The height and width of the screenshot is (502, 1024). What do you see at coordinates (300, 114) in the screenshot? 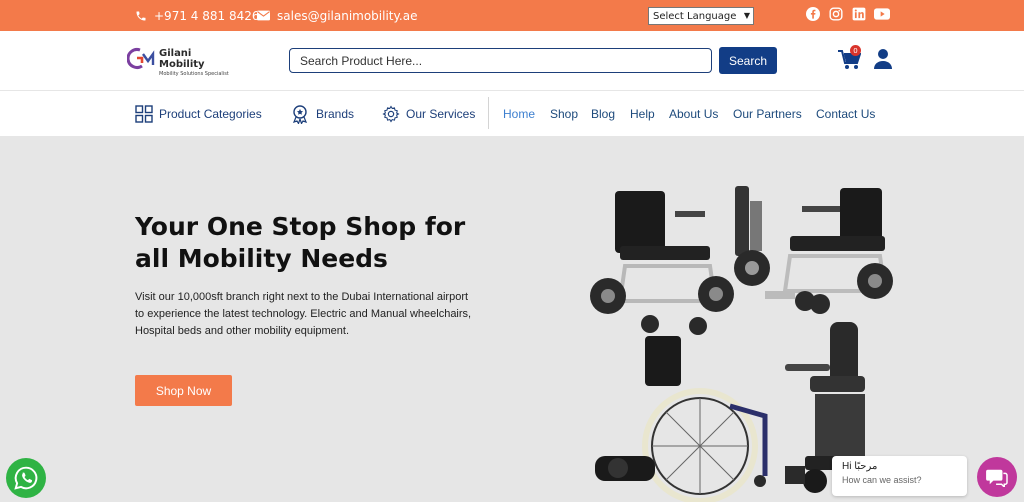
I see `badge-icon` at bounding box center [300, 114].